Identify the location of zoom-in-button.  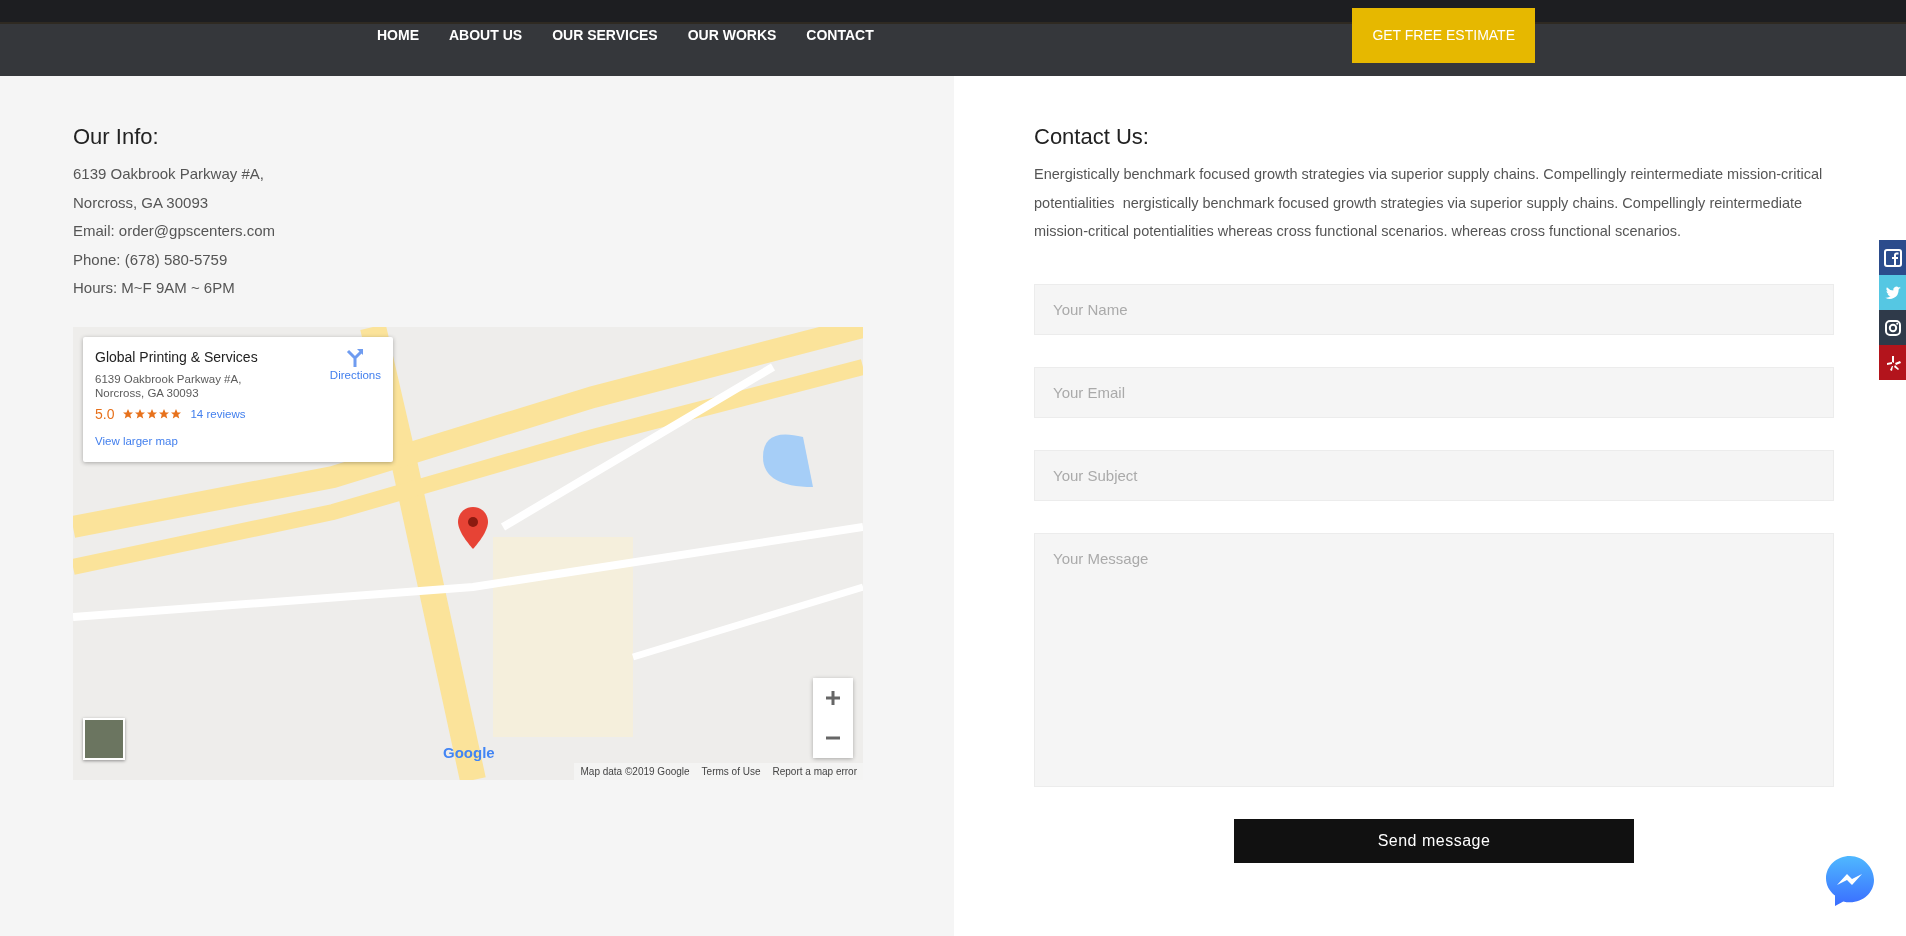
(833, 697).